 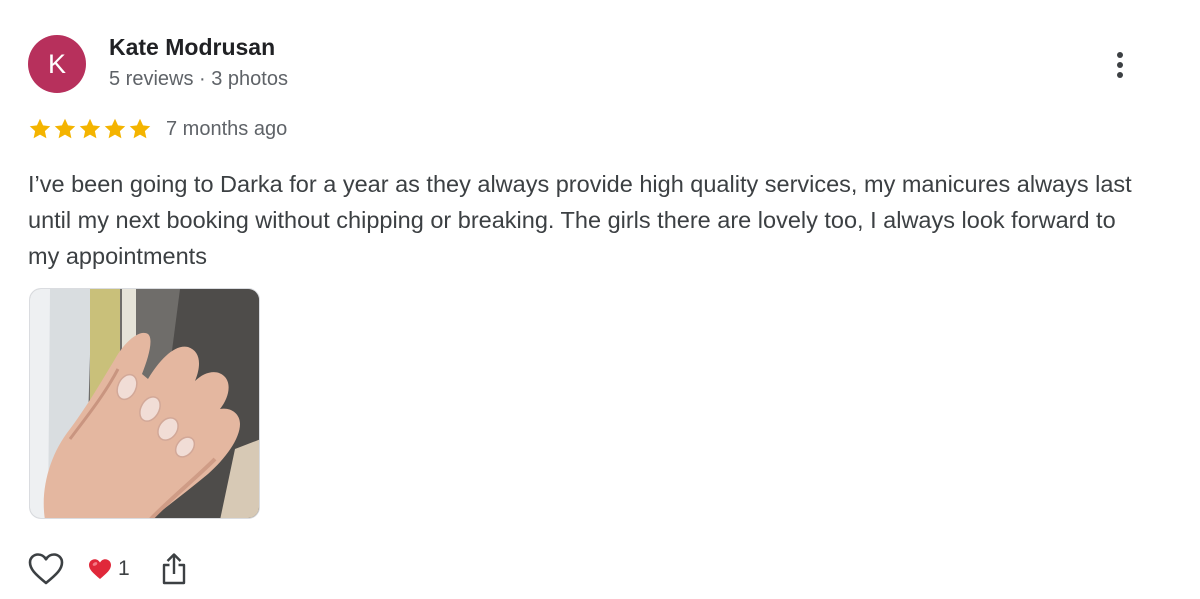 I want to click on avatar: K, so click(x=57, y=64).